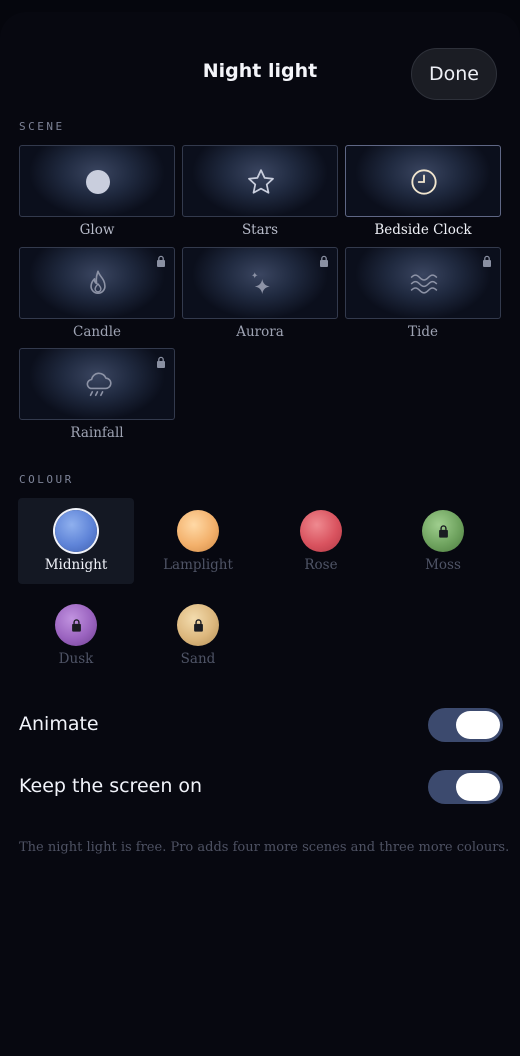  I want to click on keep-screen-on-row: Keep the screen on, so click(260, 787).